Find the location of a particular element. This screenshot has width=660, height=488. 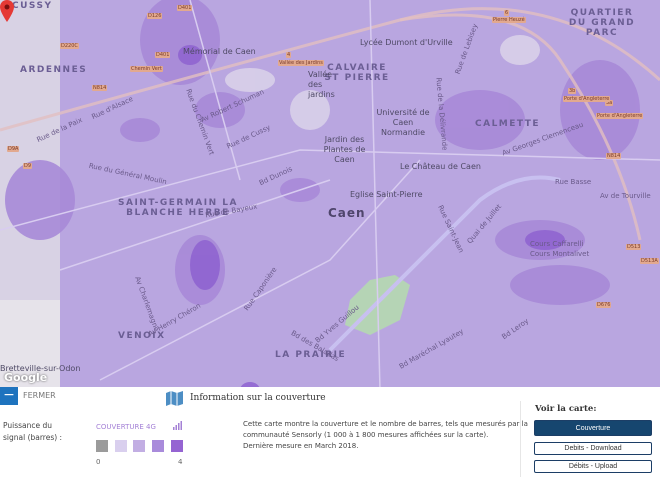

exit-label: Pierre Heuzé is located at coordinates (509, 20).